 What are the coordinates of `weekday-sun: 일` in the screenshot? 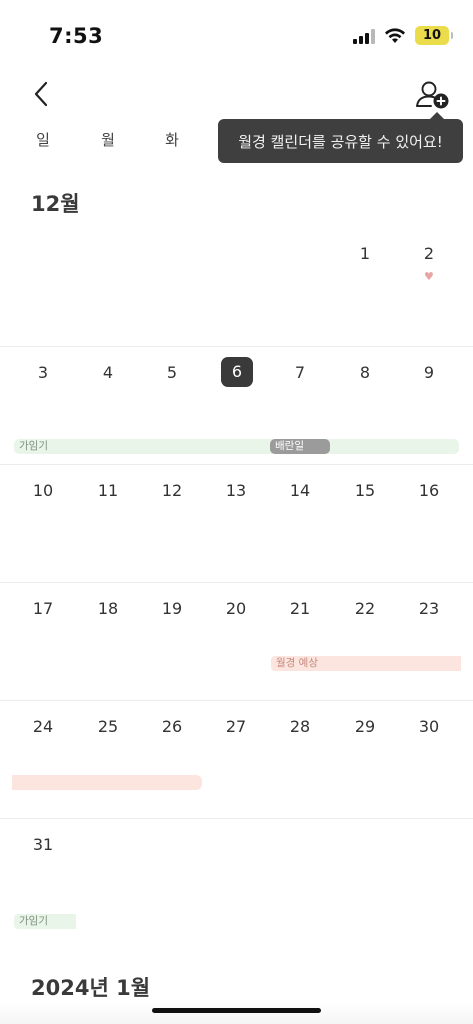 It's located at (43, 140).